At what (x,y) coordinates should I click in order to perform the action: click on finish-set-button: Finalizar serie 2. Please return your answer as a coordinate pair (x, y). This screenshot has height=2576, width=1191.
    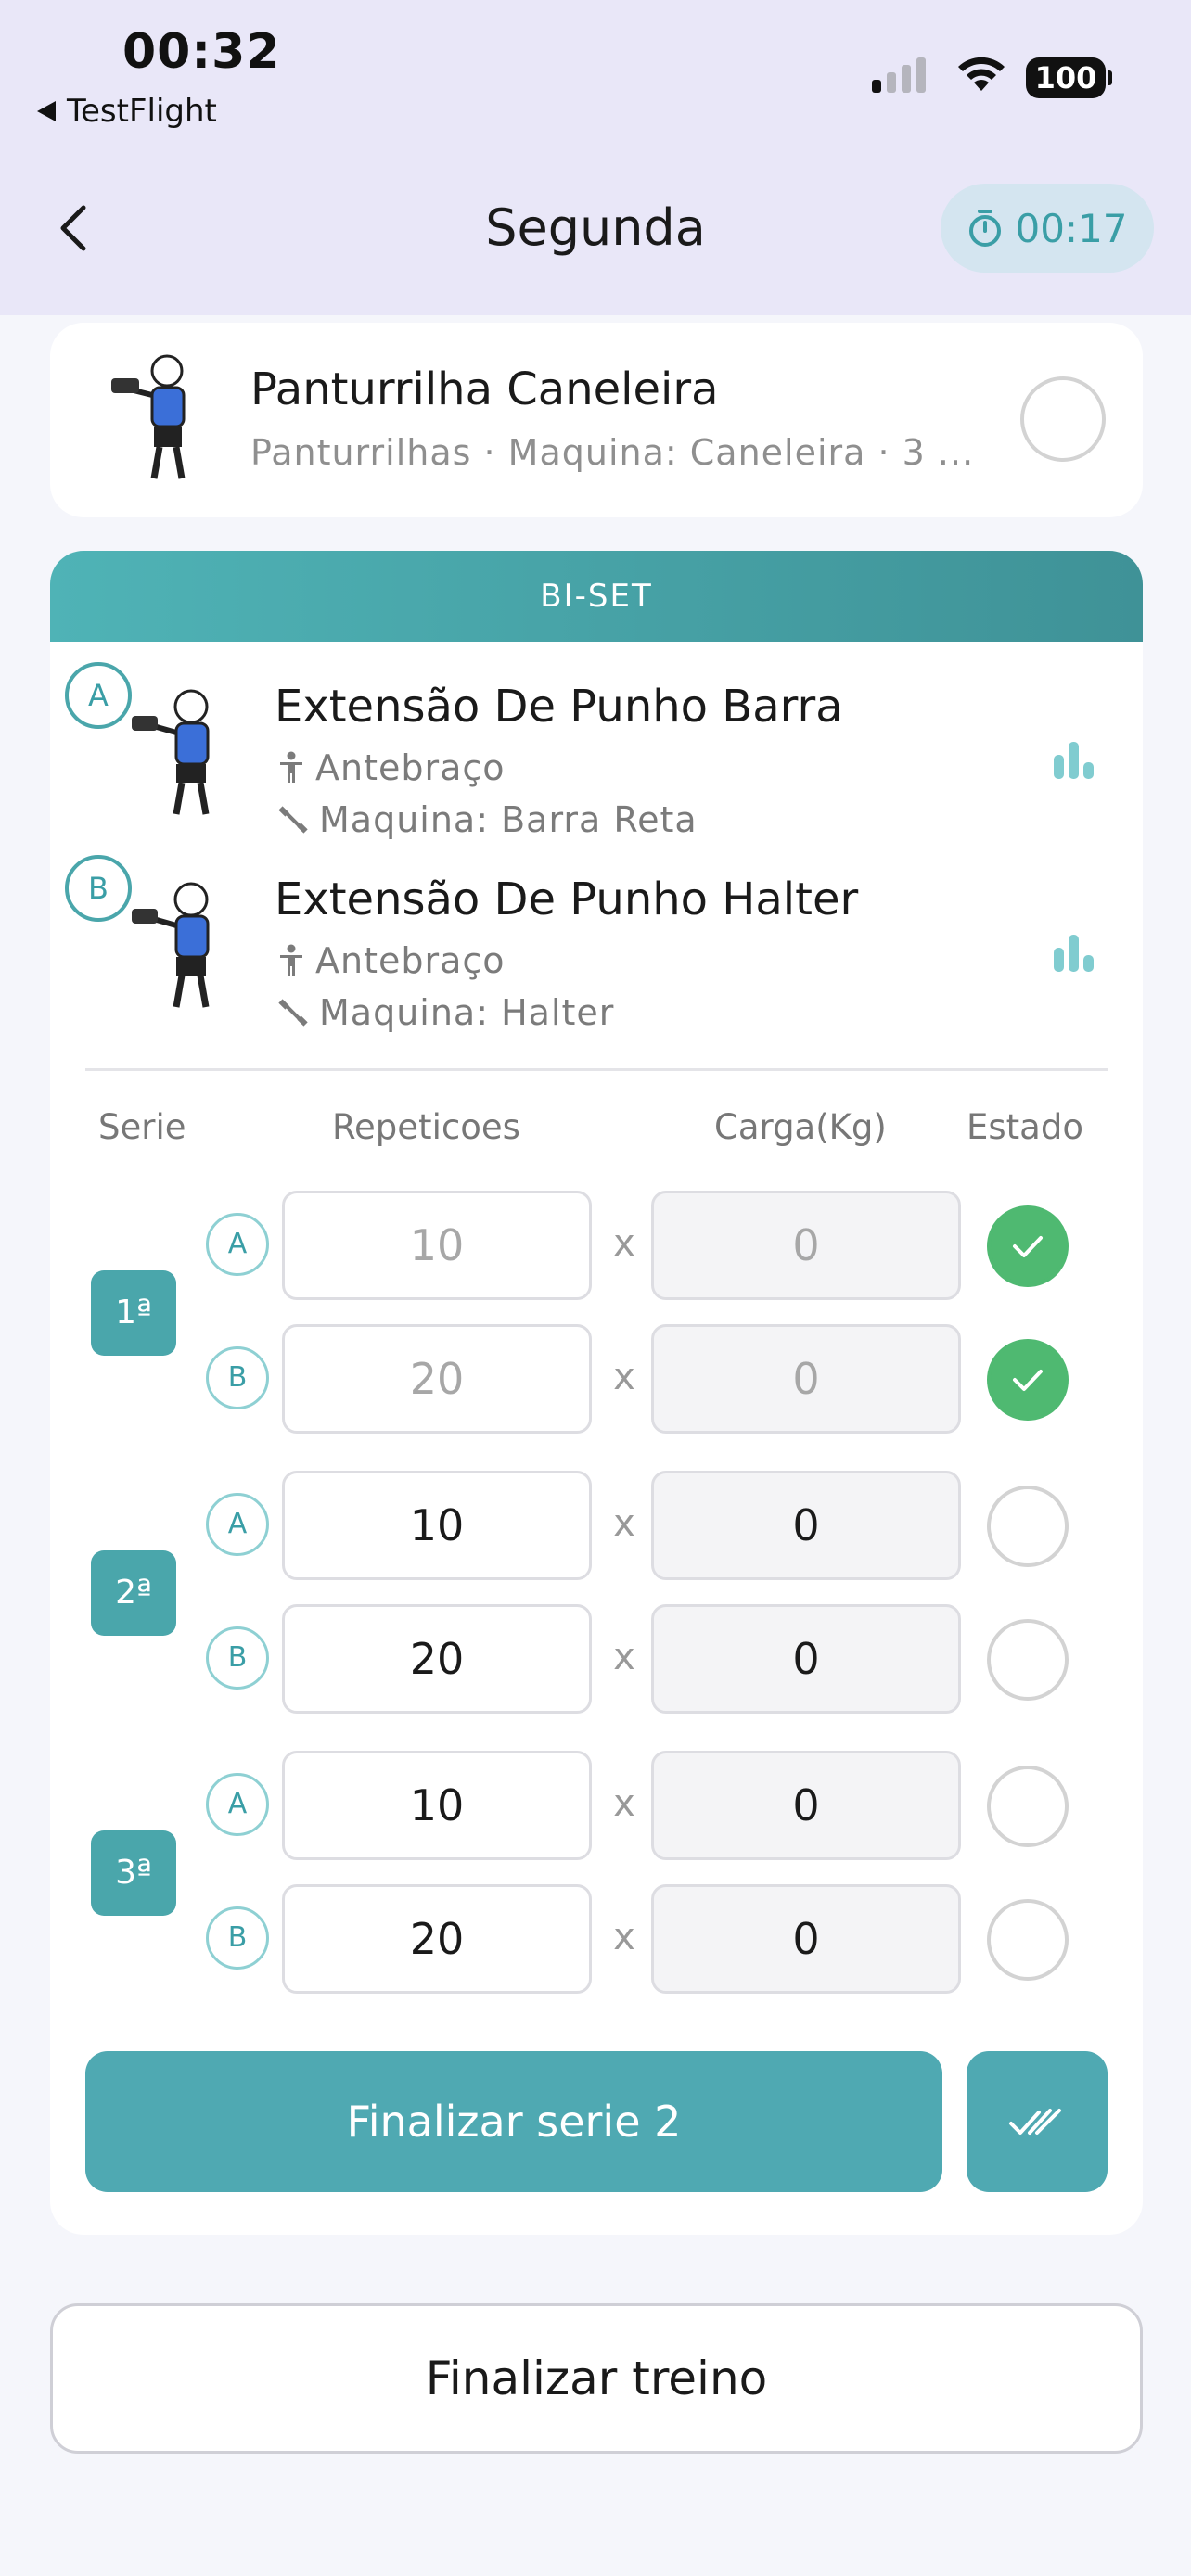
    Looking at the image, I should click on (513, 2121).